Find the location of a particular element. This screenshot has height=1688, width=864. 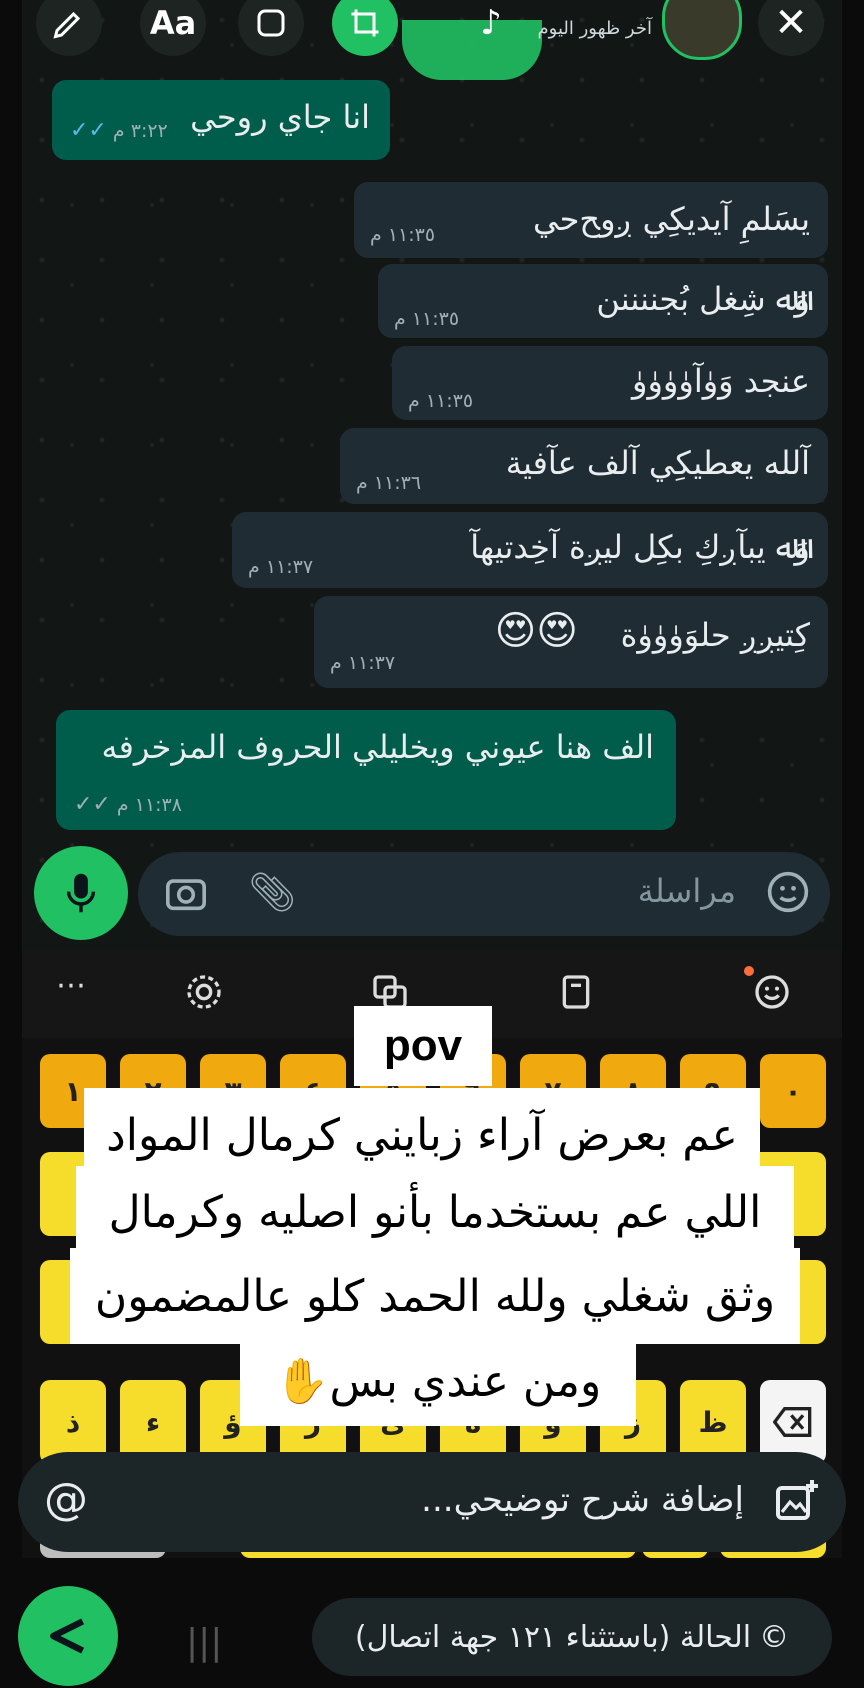

mic-icon is located at coordinates (81, 893).